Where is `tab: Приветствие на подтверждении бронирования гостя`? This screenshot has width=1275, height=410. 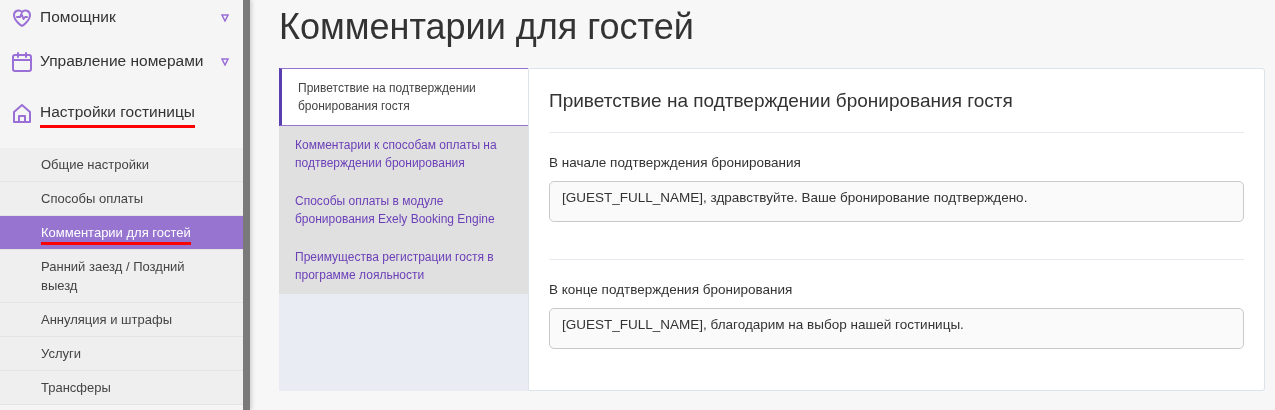
tab: Приветствие на подтверждении бронирования гостя is located at coordinates (403, 97).